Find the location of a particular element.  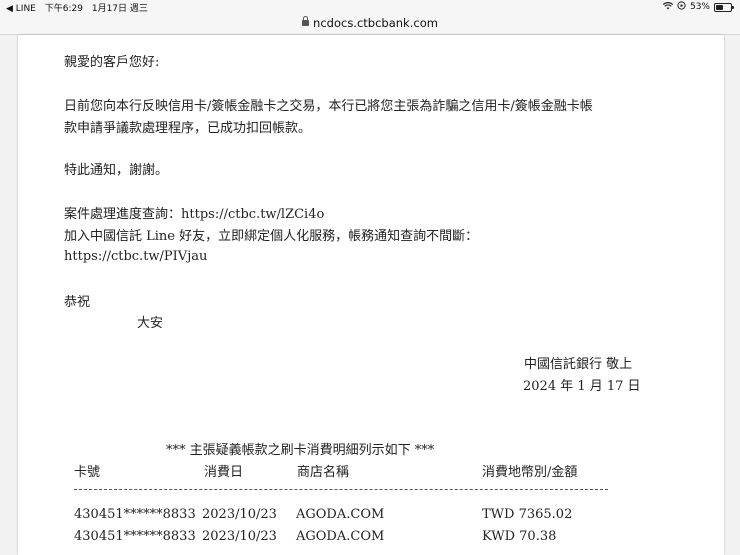

closing-text-2: 大安 is located at coordinates (150, 323).